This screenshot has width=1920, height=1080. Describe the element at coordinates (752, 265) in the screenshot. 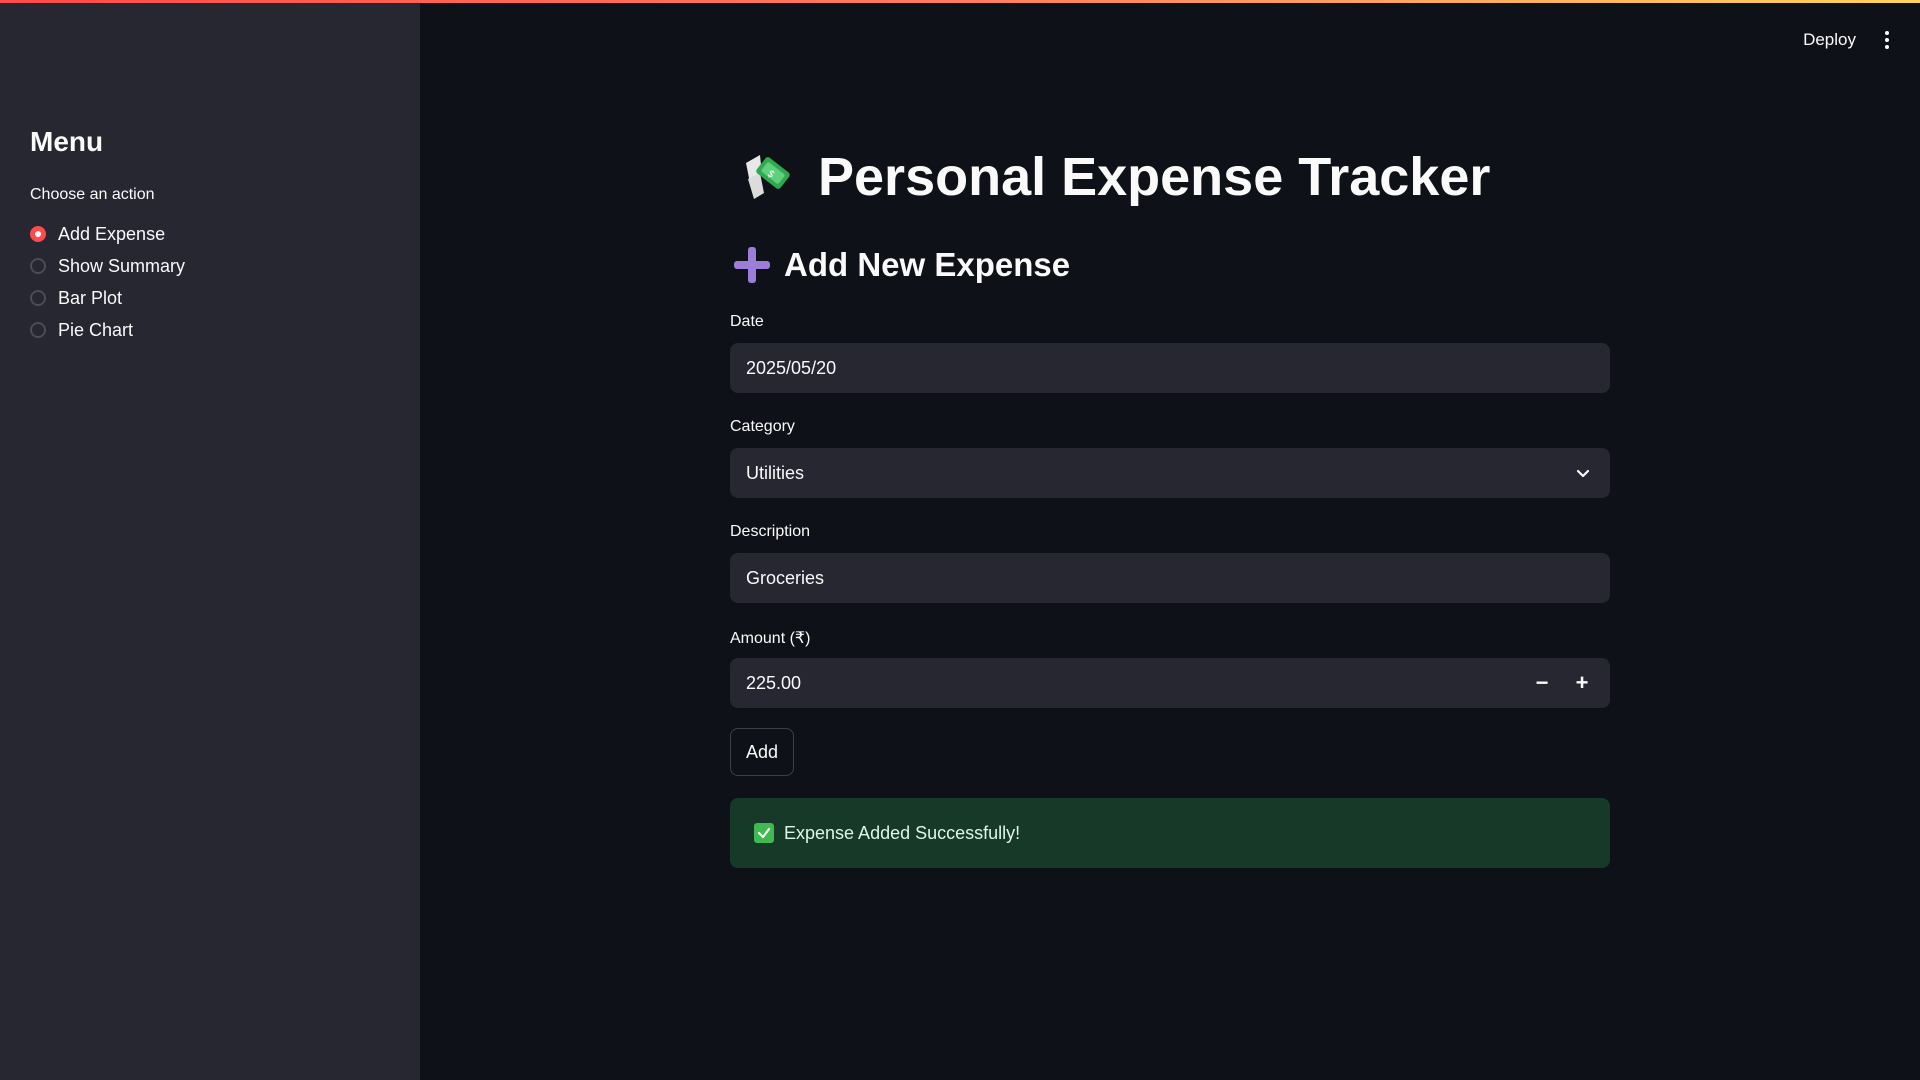

I see `plus-icon` at that location.